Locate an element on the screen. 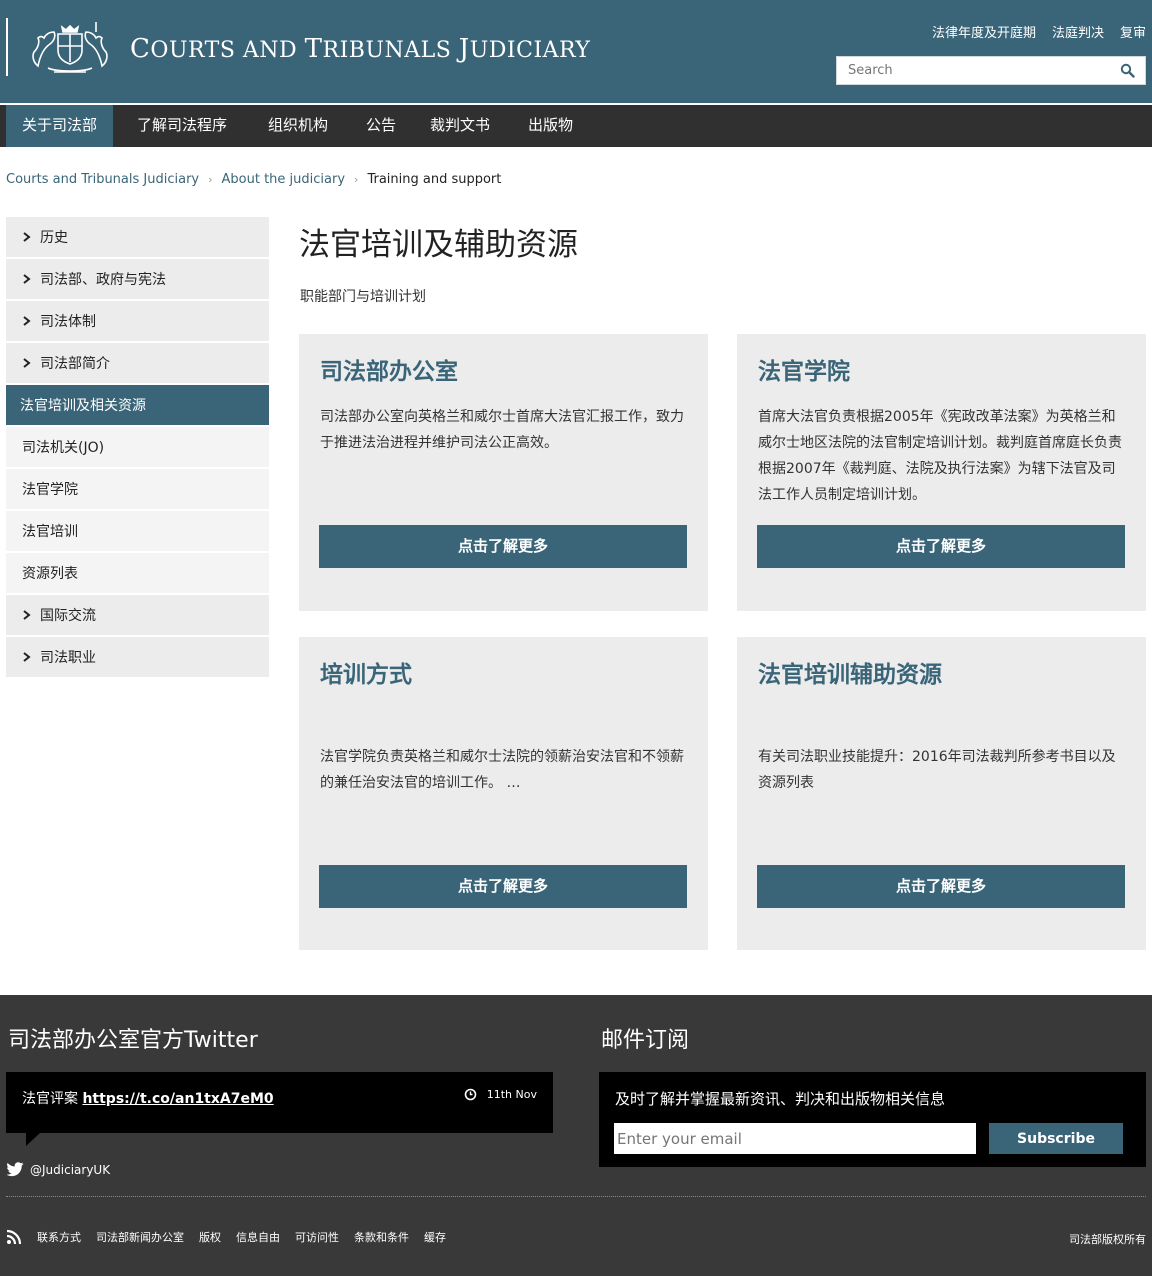 This screenshot has height=1276, width=1152. sidebar-item-label: 司法体制 is located at coordinates (68, 322).